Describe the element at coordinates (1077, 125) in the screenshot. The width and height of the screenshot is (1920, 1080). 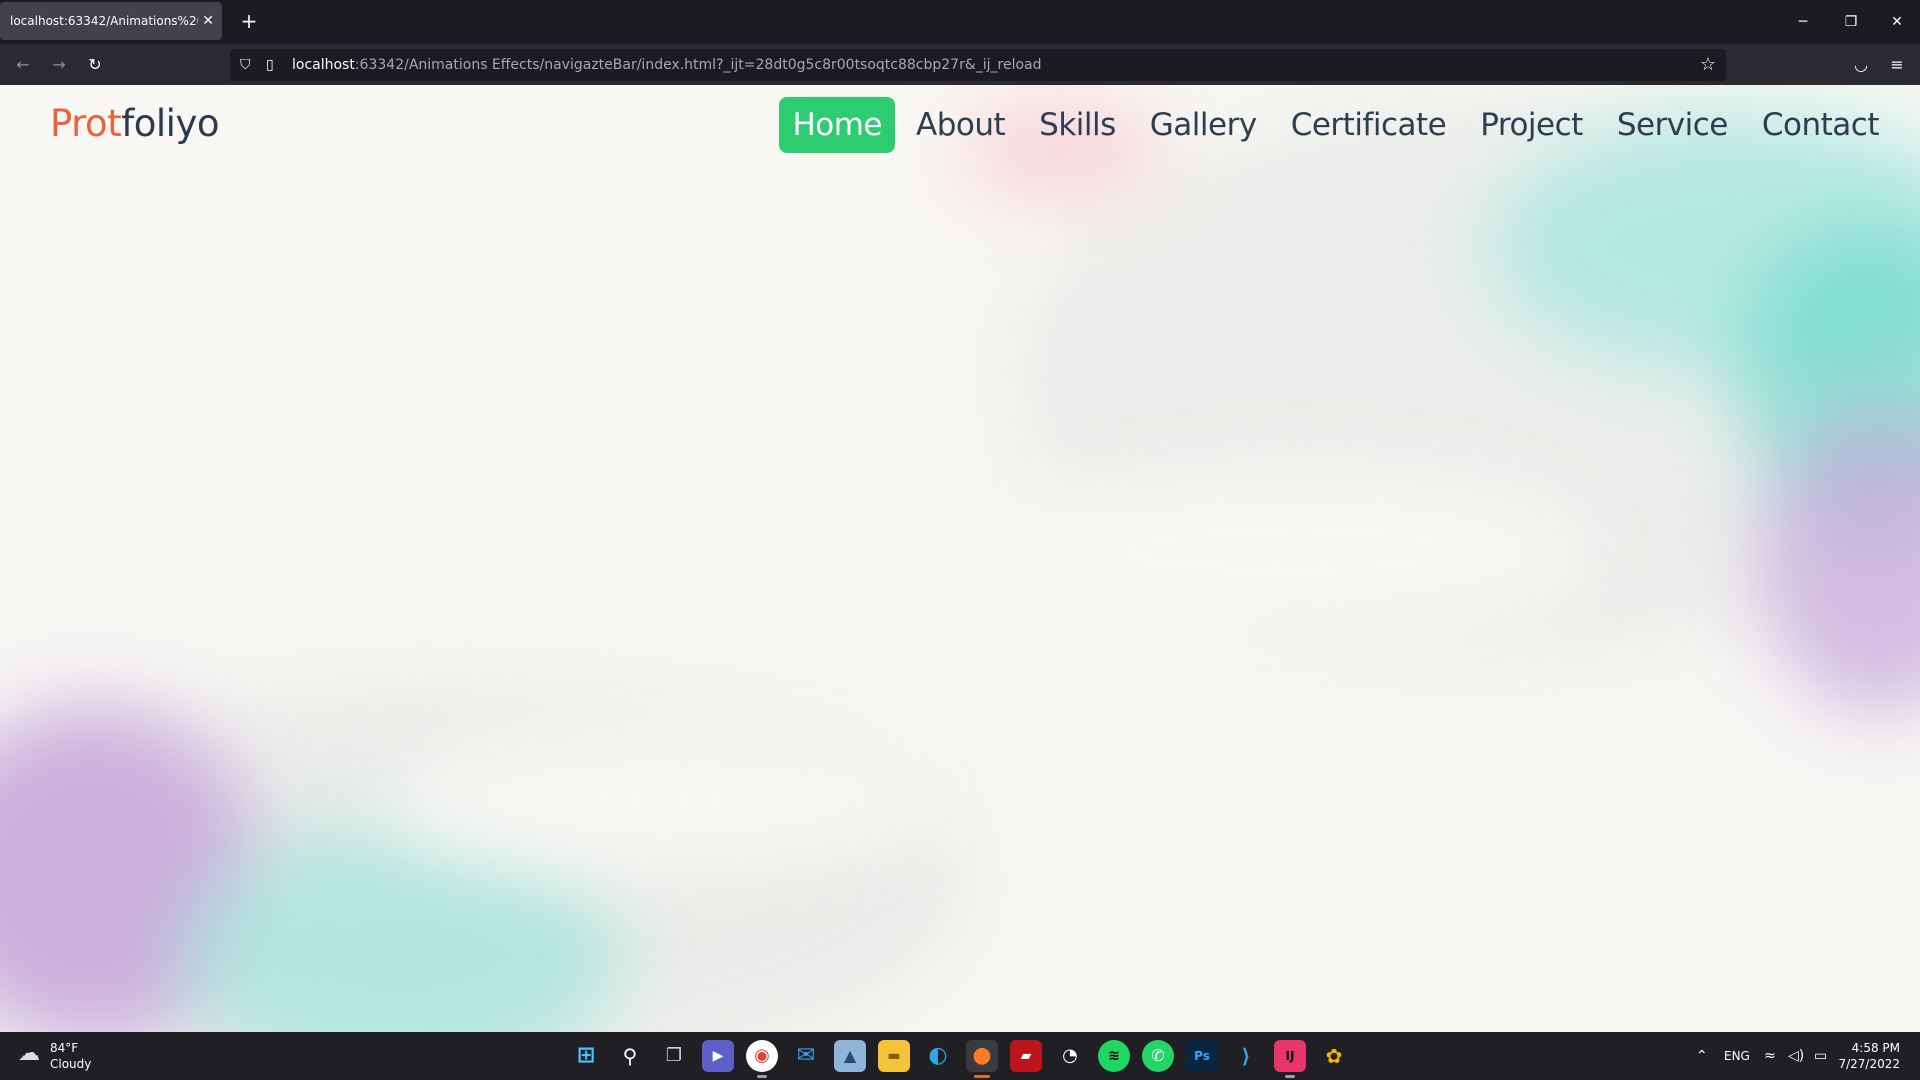
I see `nav-skills: Skills` at that location.